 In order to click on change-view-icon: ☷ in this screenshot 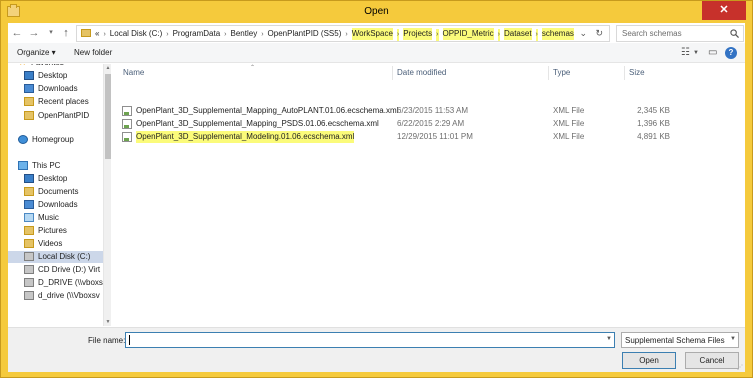, I will do `click(685, 52)`.